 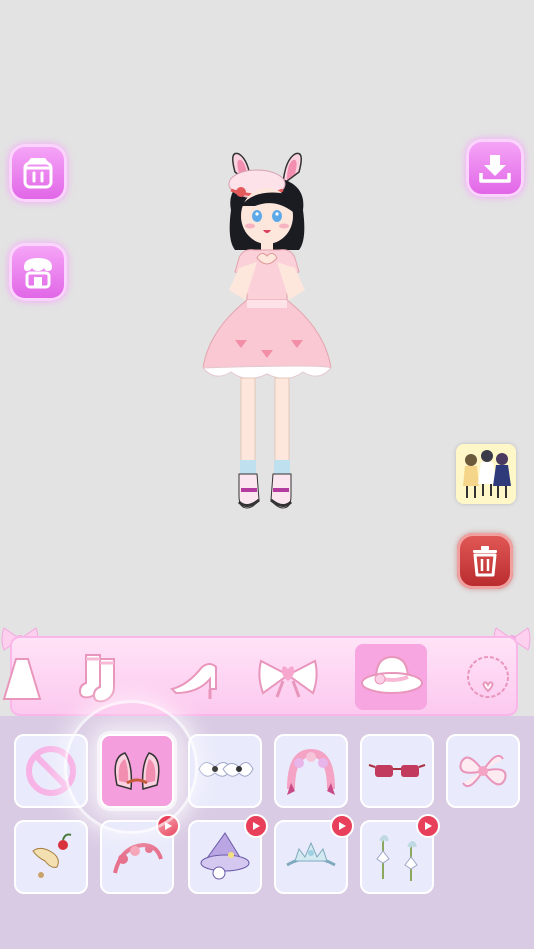 I want to click on bunny-ears-icon, so click(x=137, y=771).